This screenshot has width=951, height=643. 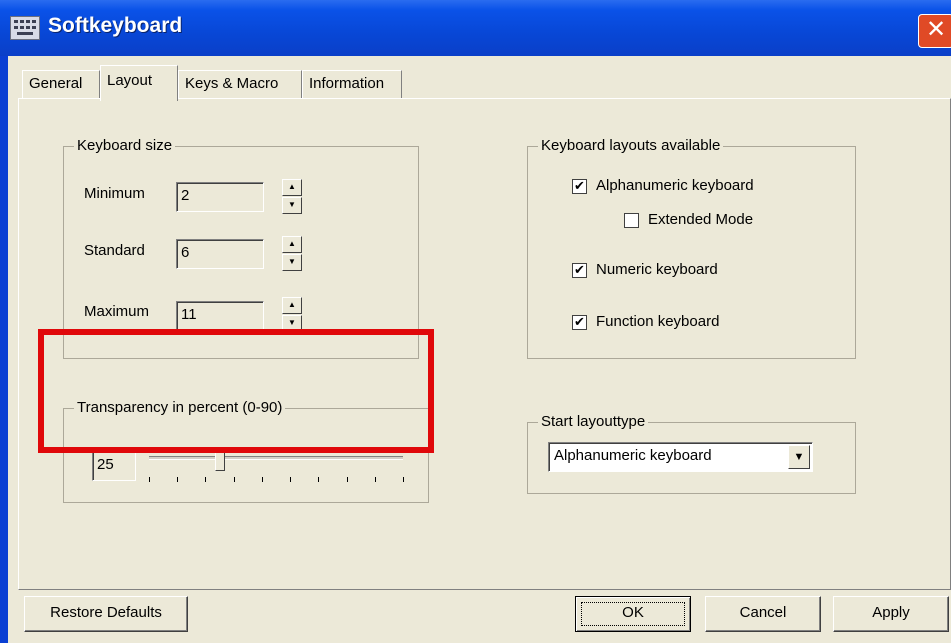 What do you see at coordinates (115, 25) in the screenshot?
I see `window-title: Softkeyboard` at bounding box center [115, 25].